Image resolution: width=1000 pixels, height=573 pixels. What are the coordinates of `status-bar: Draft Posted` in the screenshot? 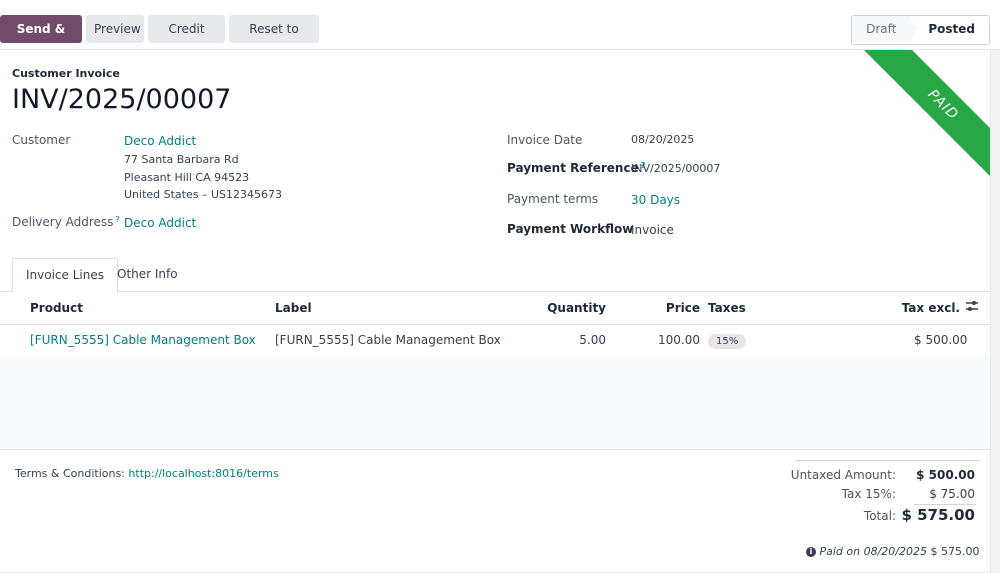 It's located at (920, 30).